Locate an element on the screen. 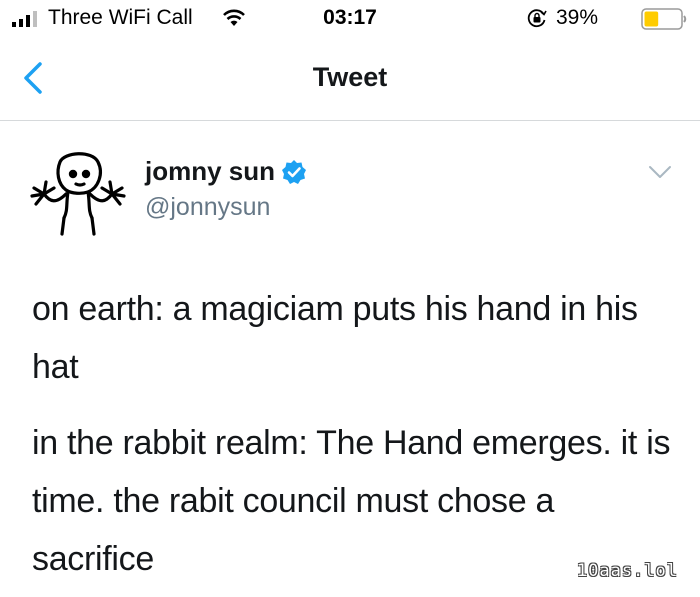 The image size is (700, 597). display-name: jomny sun is located at coordinates (210, 171).